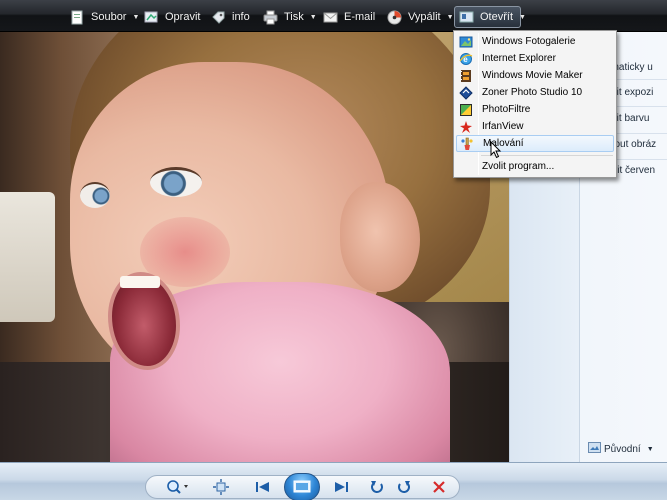 Image resolution: width=667 pixels, height=500 pixels. What do you see at coordinates (466, 17) in the screenshot?
I see `open-with-icon` at bounding box center [466, 17].